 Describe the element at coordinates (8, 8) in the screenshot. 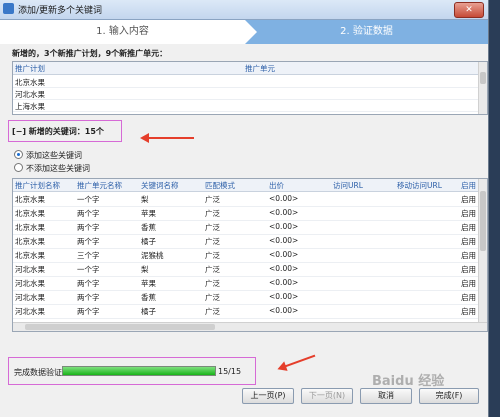

I see `app-icon` at that location.